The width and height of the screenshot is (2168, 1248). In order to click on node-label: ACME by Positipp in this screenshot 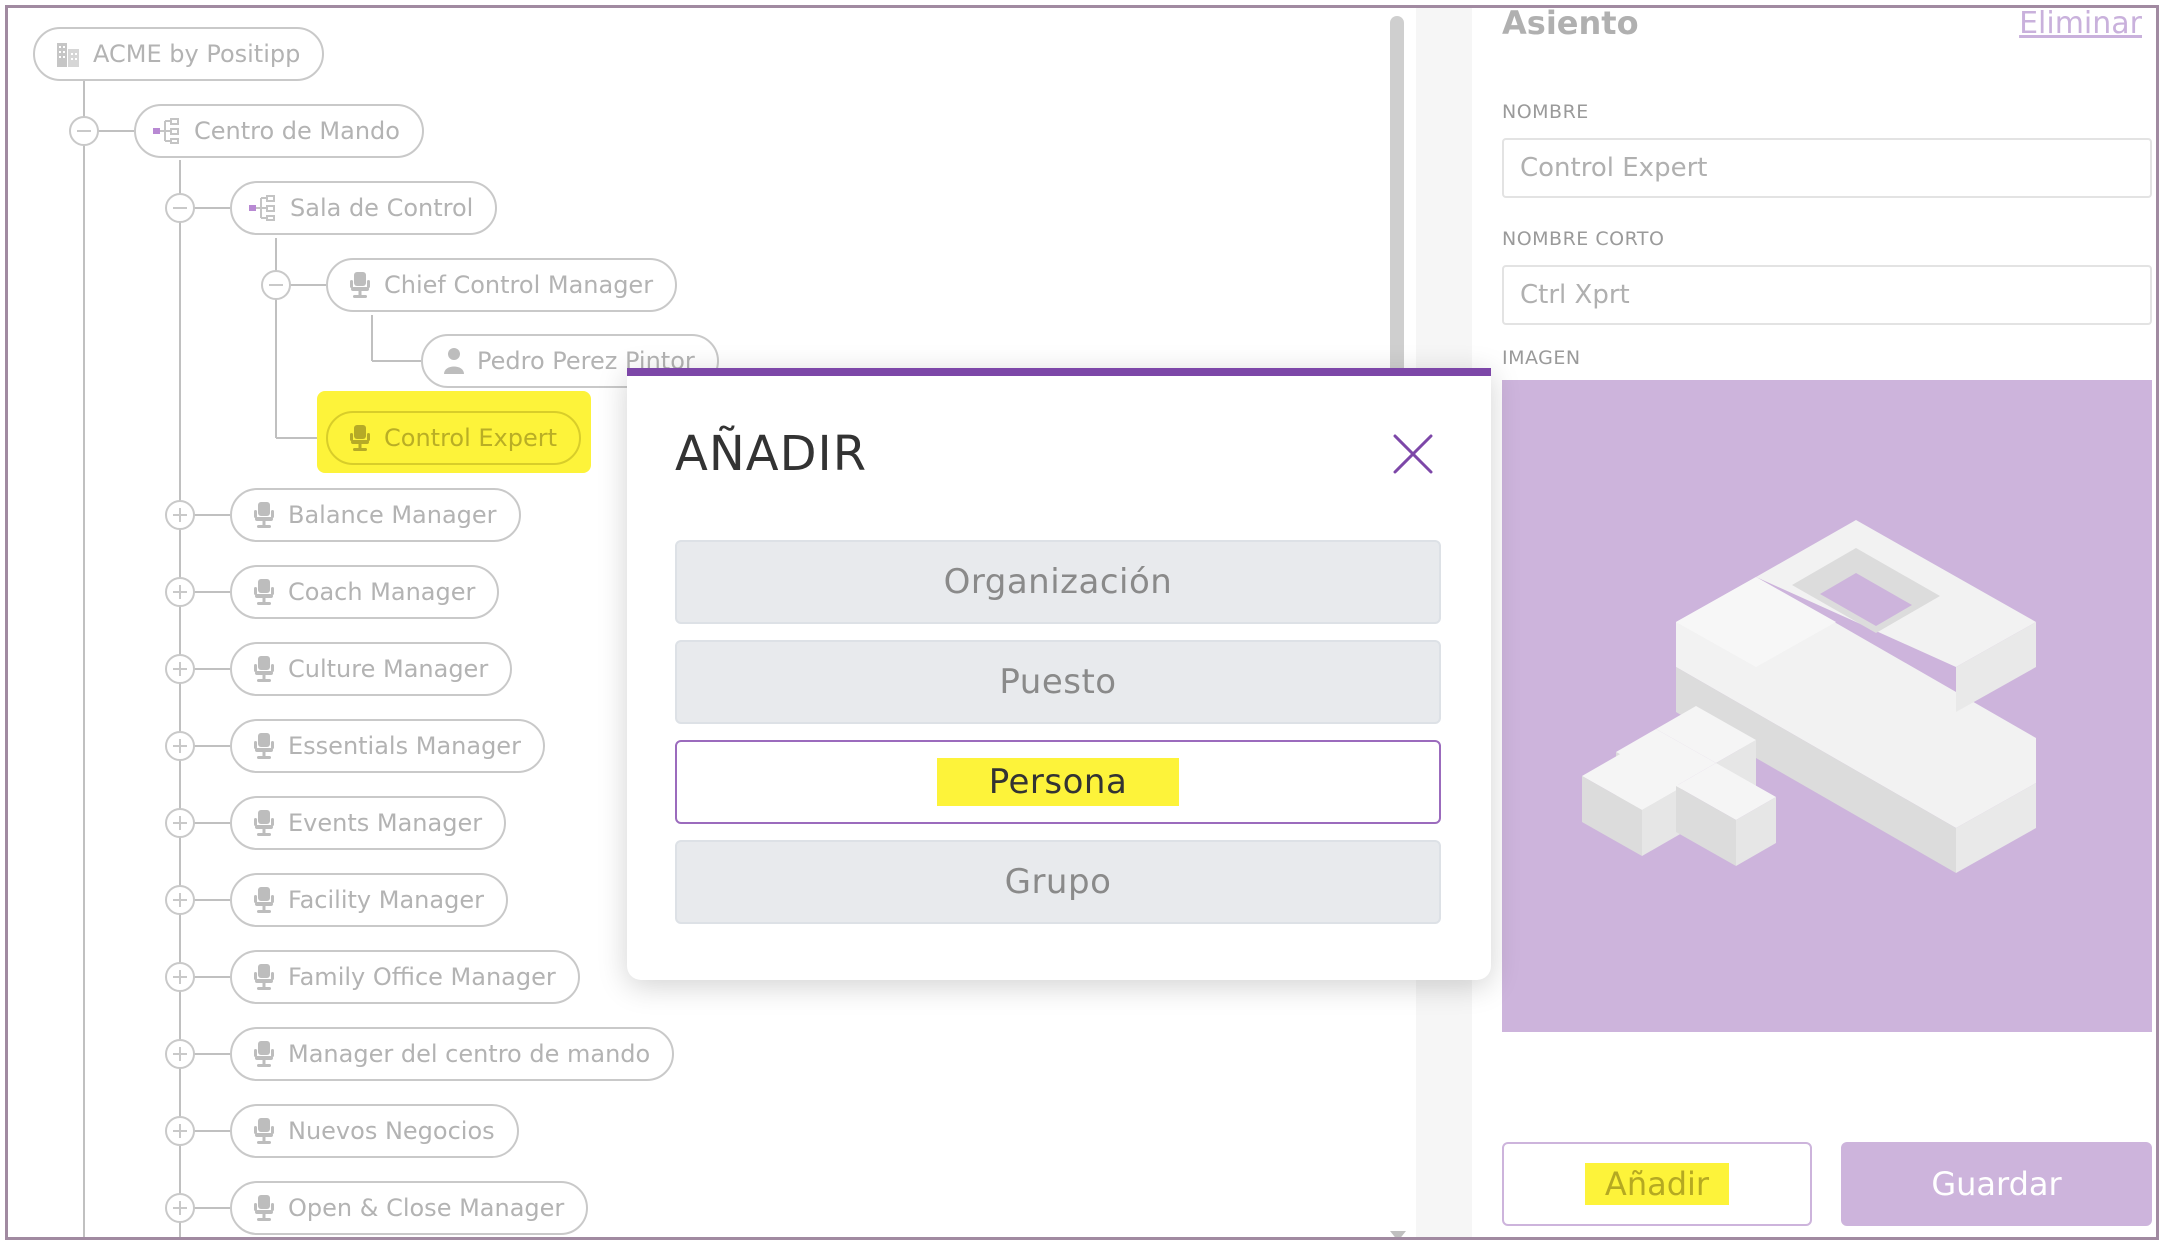, I will do `click(197, 54)`.